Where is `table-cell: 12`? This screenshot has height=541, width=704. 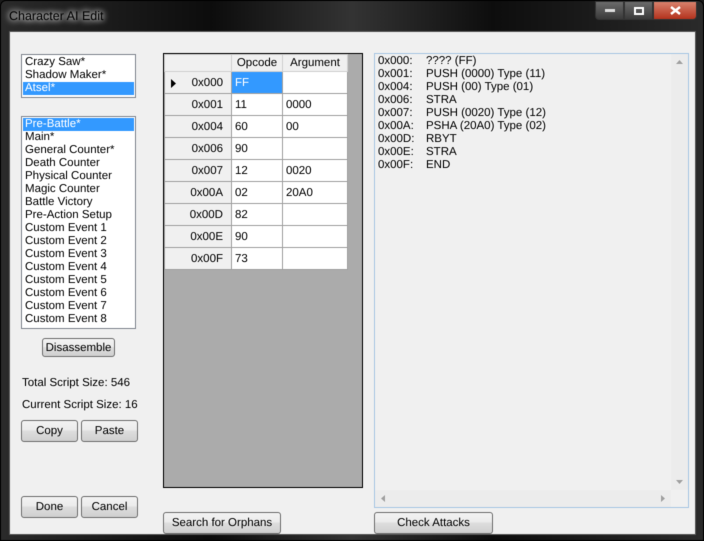 table-cell: 12 is located at coordinates (257, 171).